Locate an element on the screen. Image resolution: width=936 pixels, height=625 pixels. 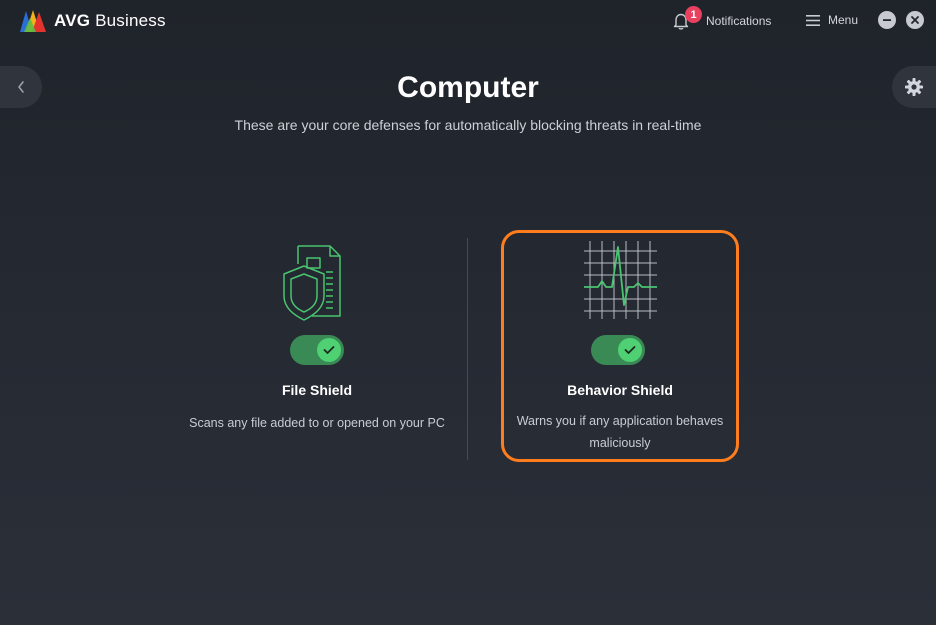
minimize-icon is located at coordinates (887, 20).